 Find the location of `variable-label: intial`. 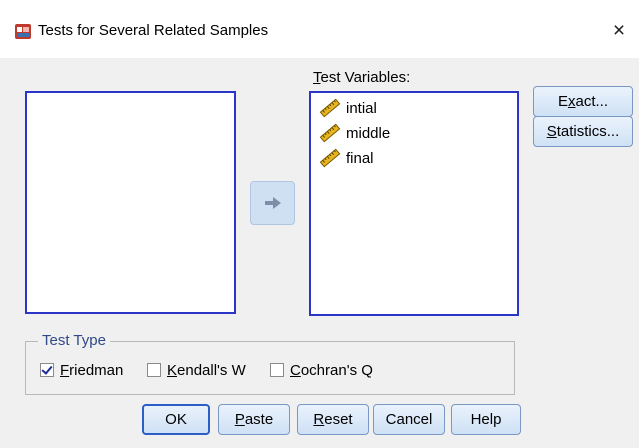

variable-label: intial is located at coordinates (361, 108).